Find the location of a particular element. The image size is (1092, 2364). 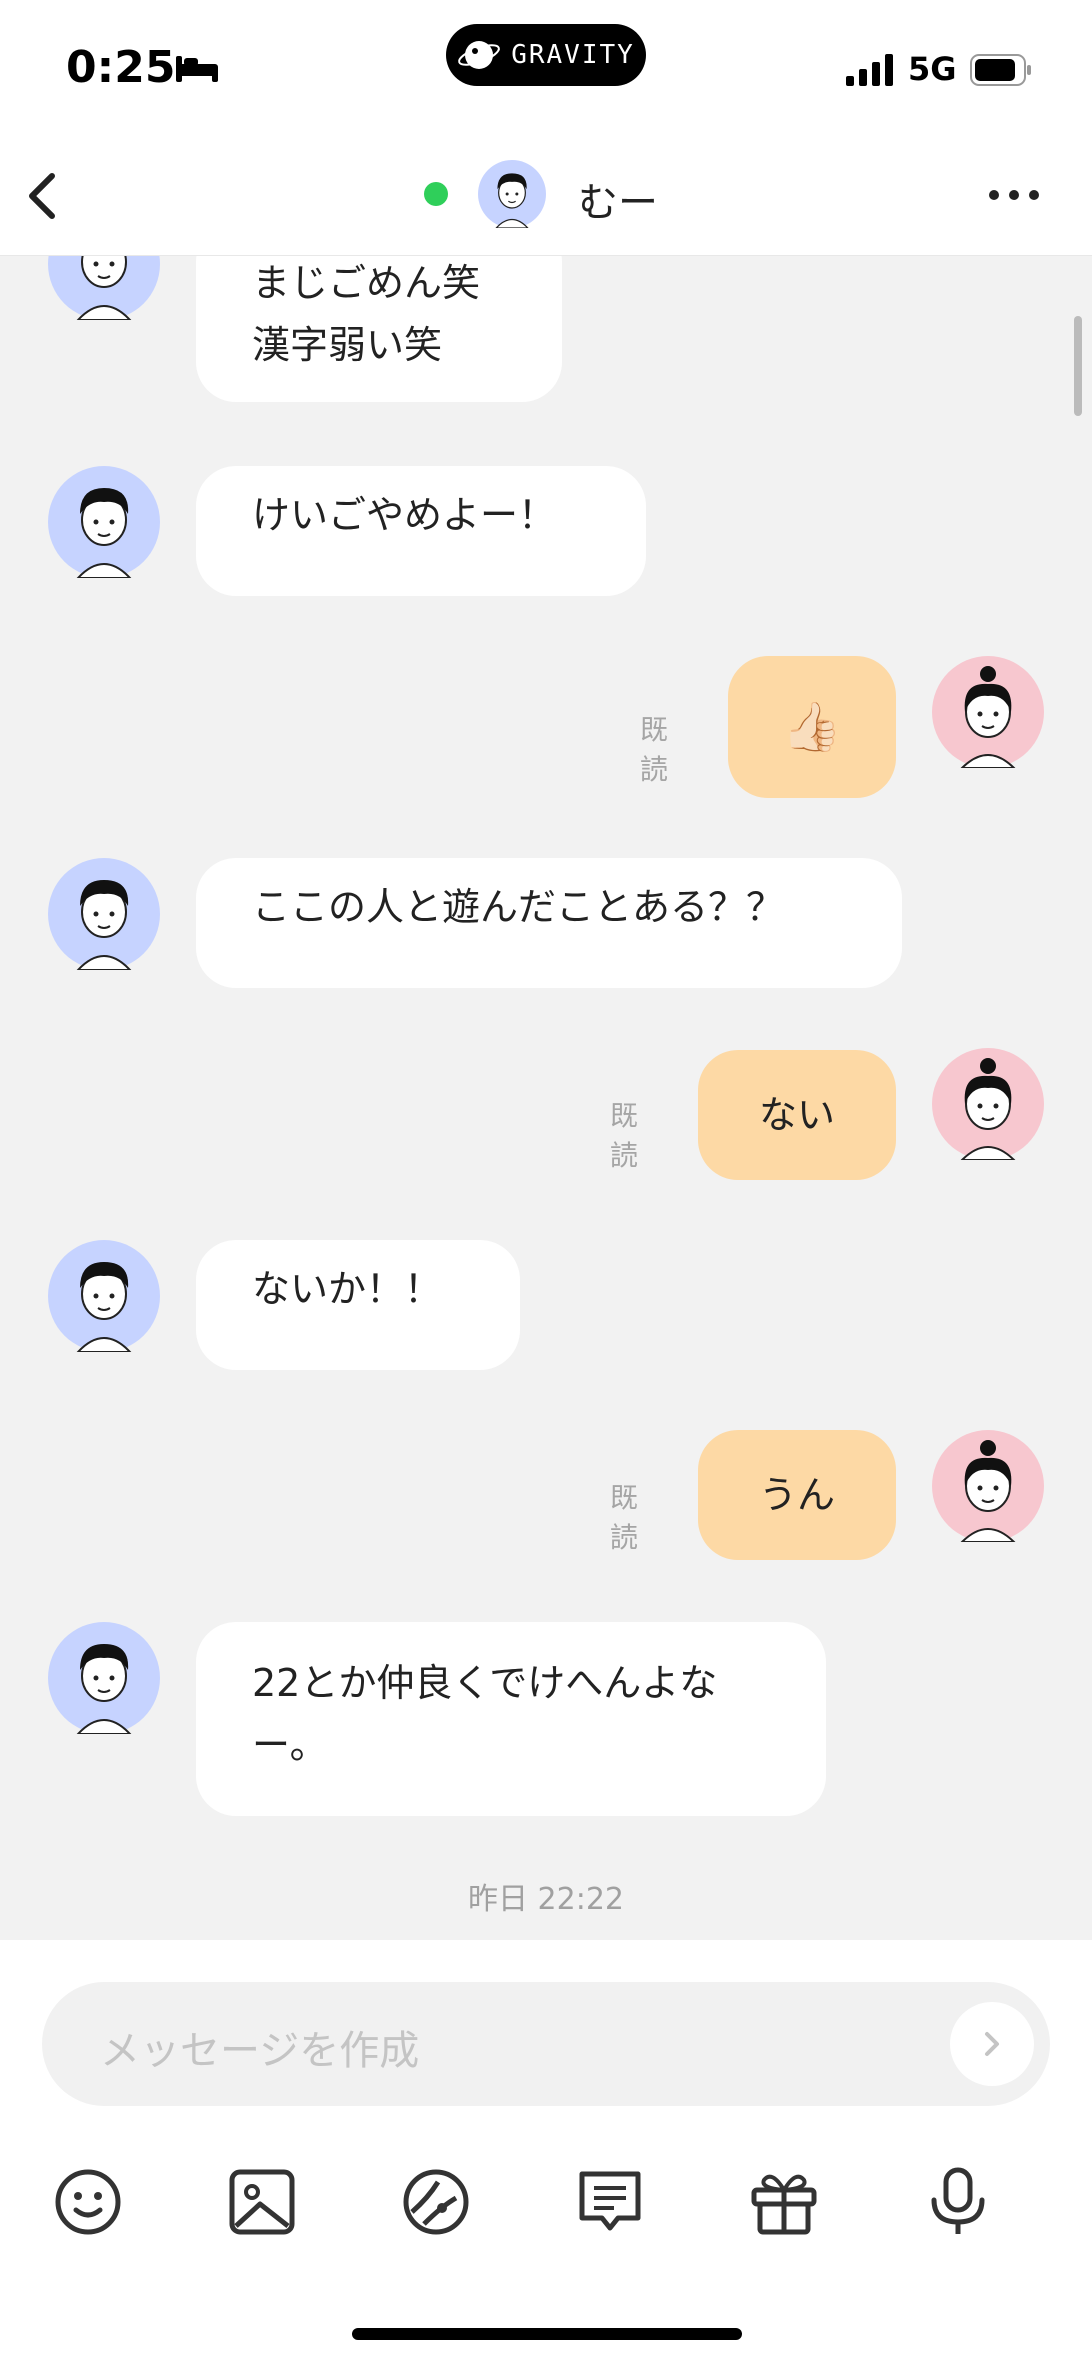

chat-header: むー is located at coordinates (546, 198).